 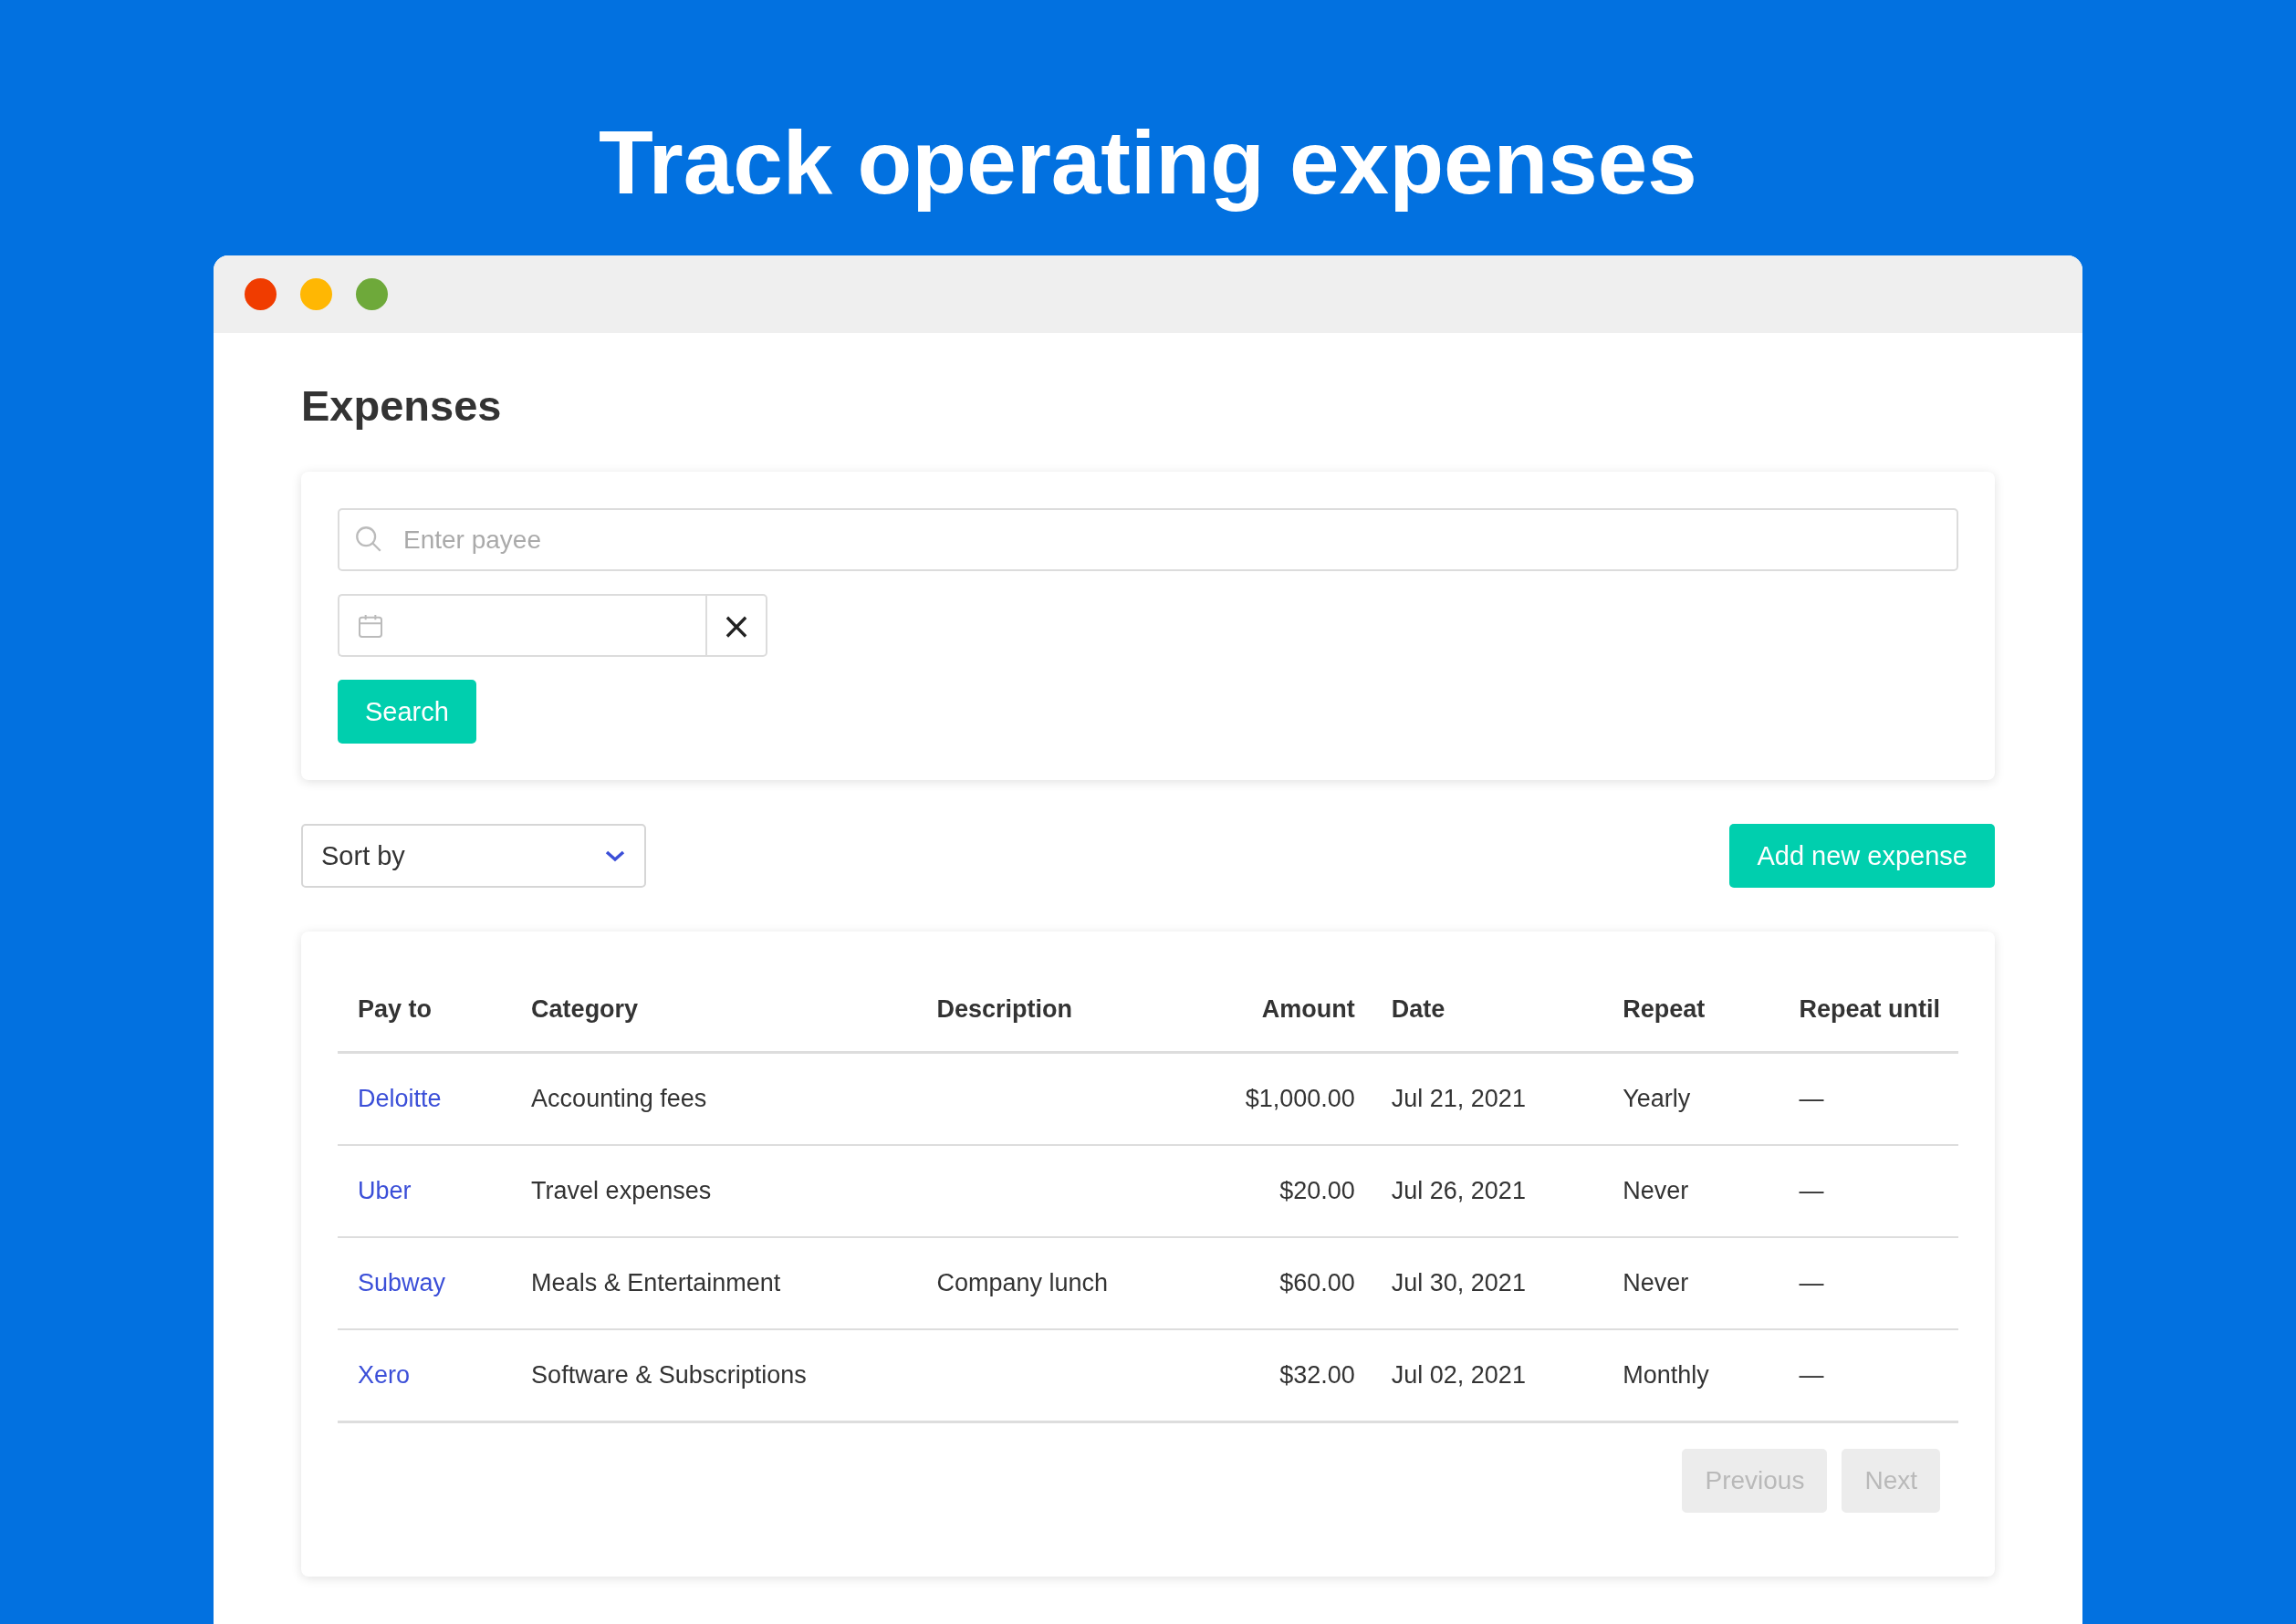 What do you see at coordinates (521, 625) in the screenshot?
I see `date-field` at bounding box center [521, 625].